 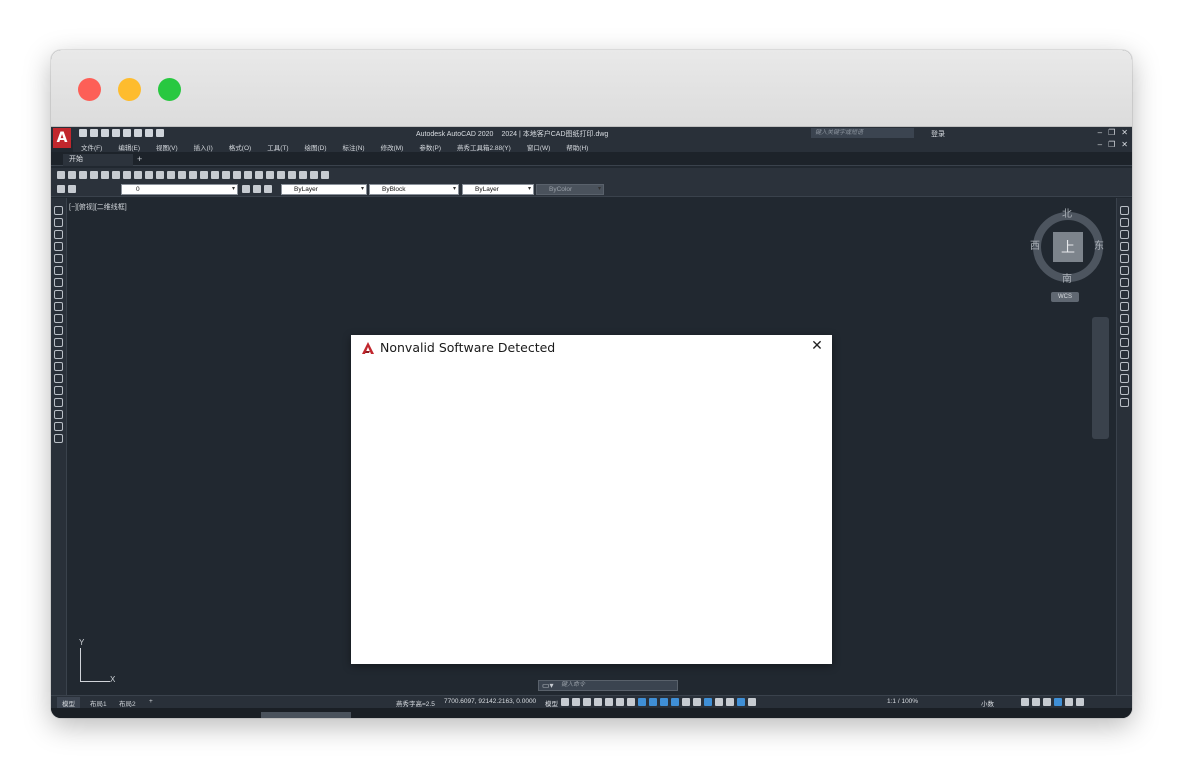 I want to click on command-line: ▭▾ 键入命令, so click(x=608, y=685).